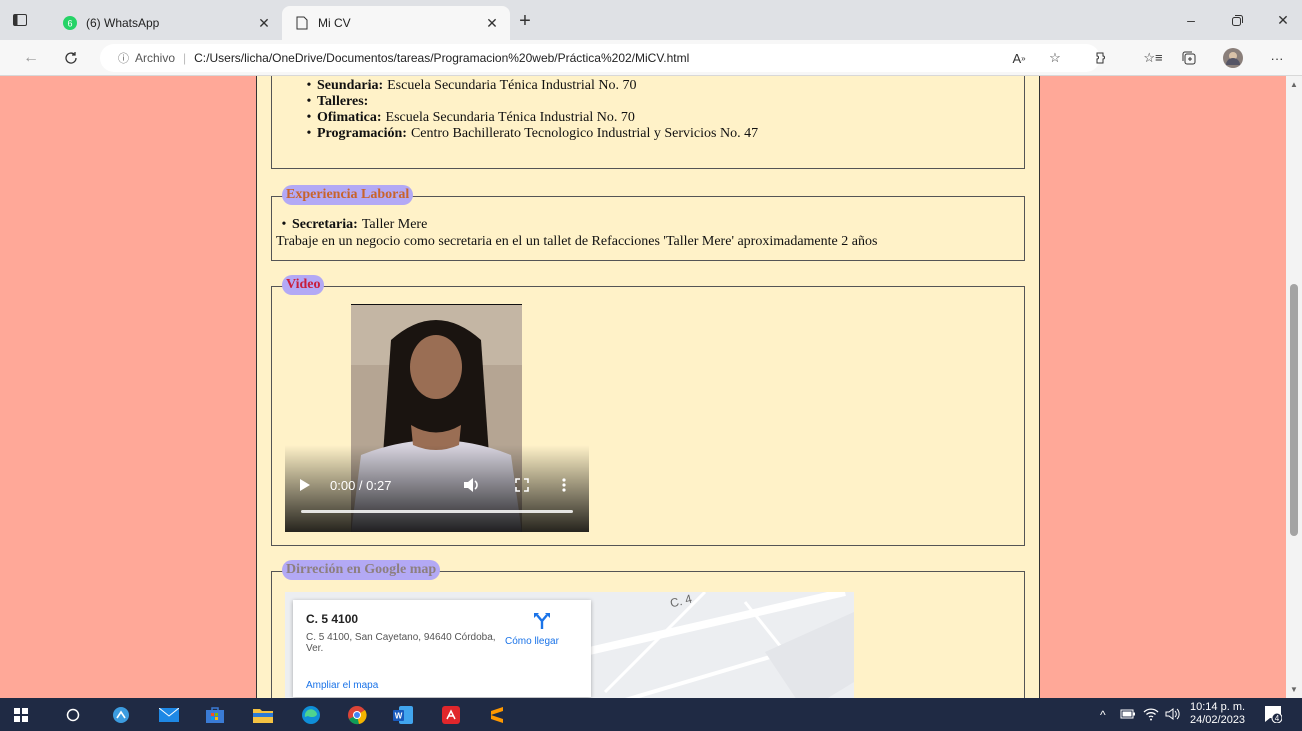 This screenshot has height=731, width=1302. I want to click on map-place-name: C. 5 4100, so click(332, 619).